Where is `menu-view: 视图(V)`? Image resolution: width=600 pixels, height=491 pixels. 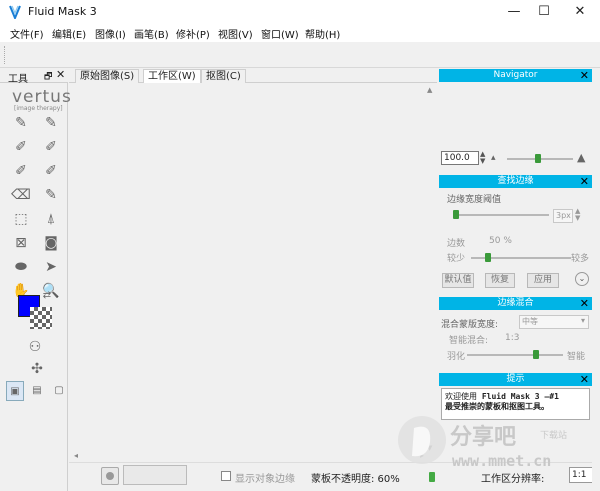 menu-view: 视图(V) is located at coordinates (235, 33).